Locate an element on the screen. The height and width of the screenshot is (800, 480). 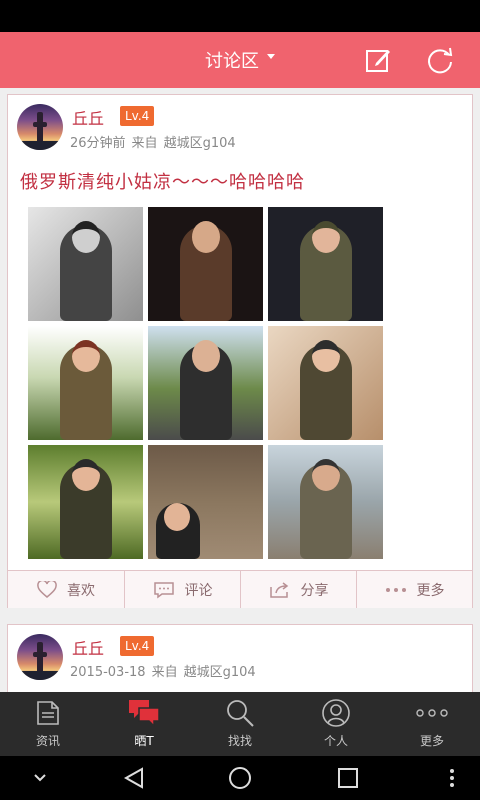
recents-icon is located at coordinates (348, 778).